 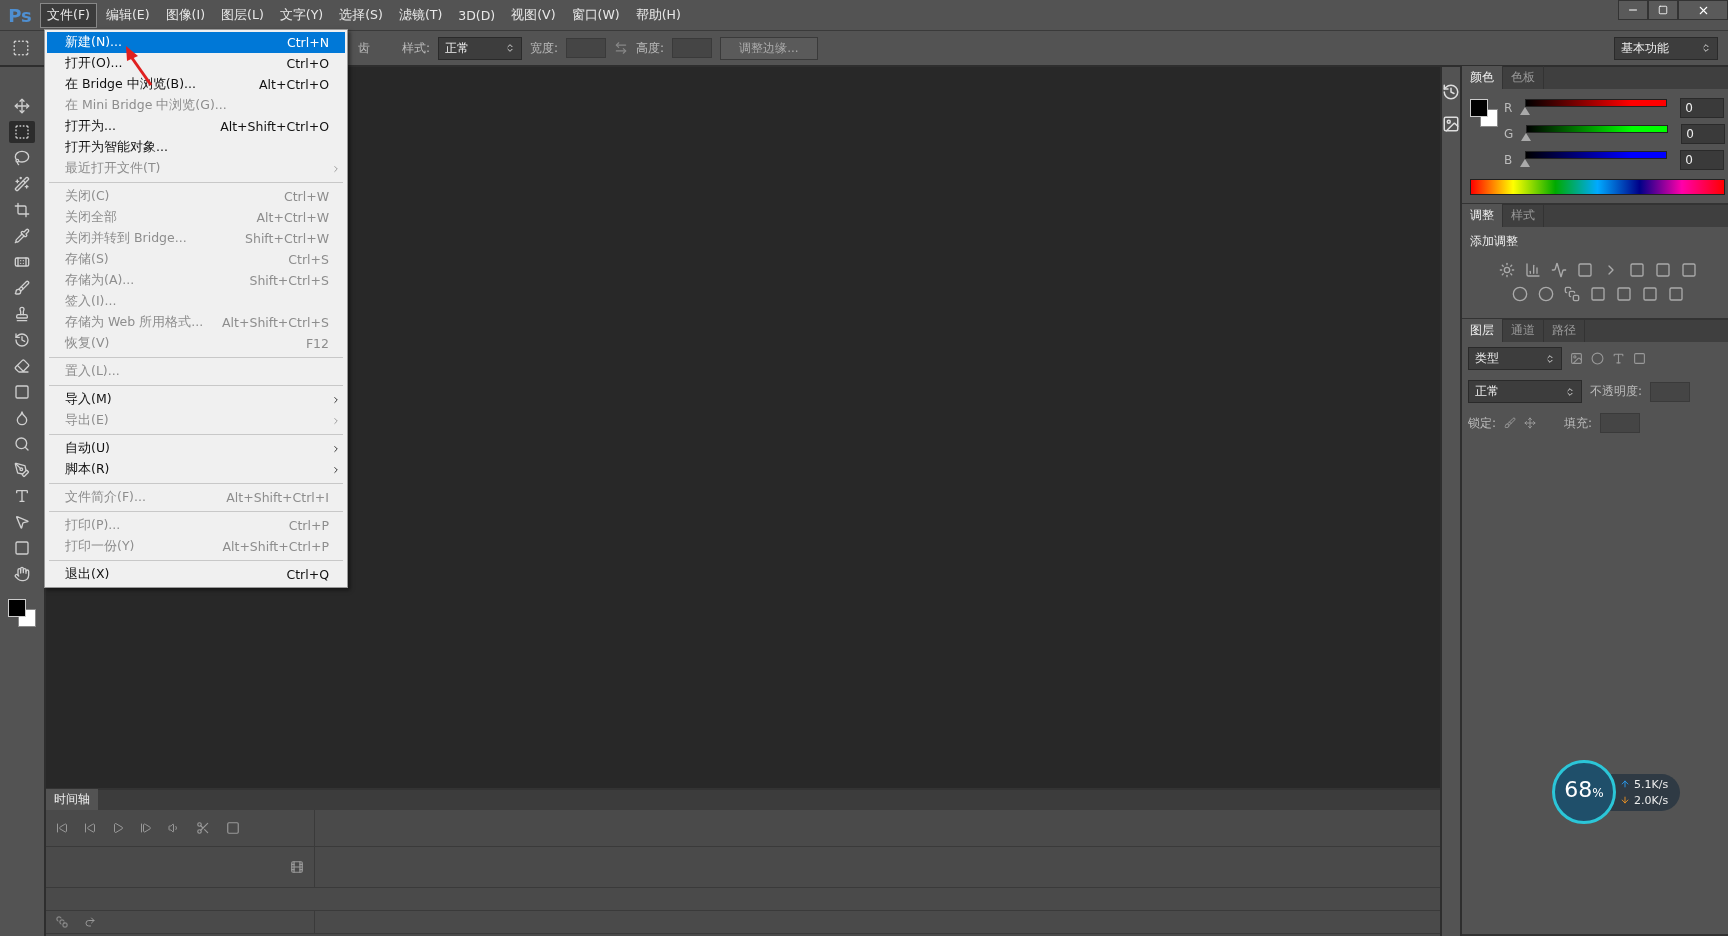 I want to click on menu-item: 打开(O)... Ctrl+O, so click(x=196, y=63).